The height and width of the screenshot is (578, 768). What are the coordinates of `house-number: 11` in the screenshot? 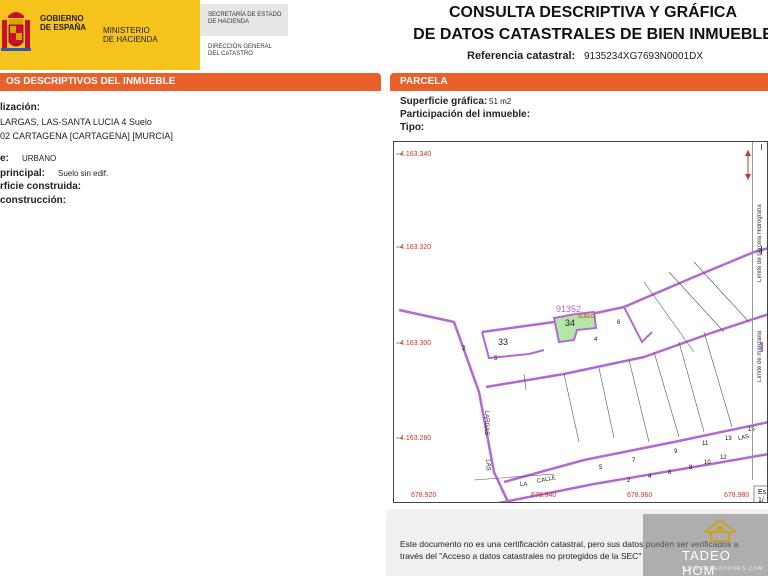 It's located at (705, 444).